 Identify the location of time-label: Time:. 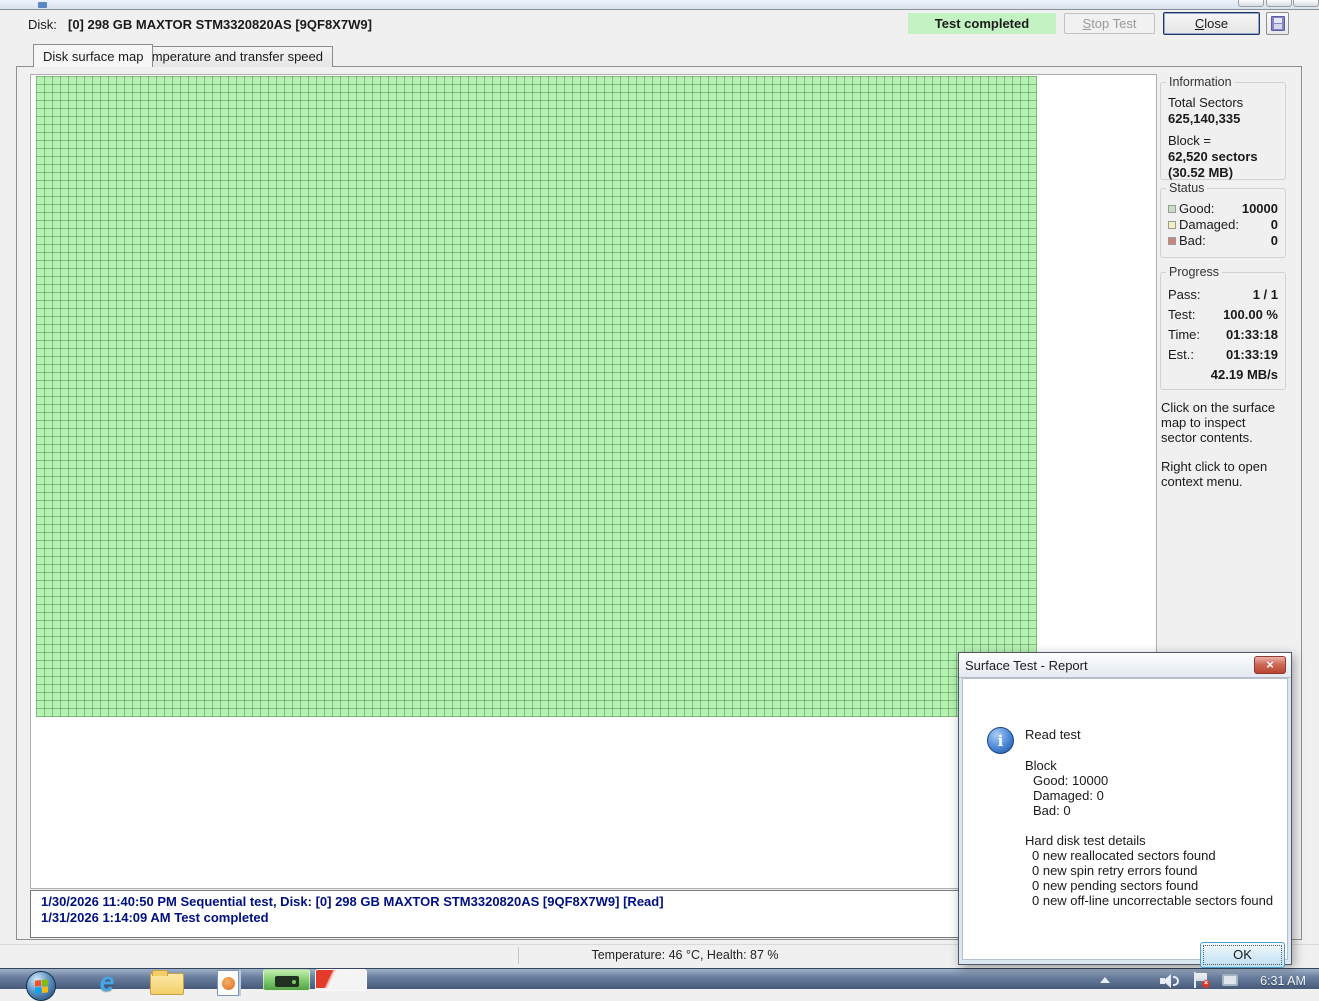
(1184, 334).